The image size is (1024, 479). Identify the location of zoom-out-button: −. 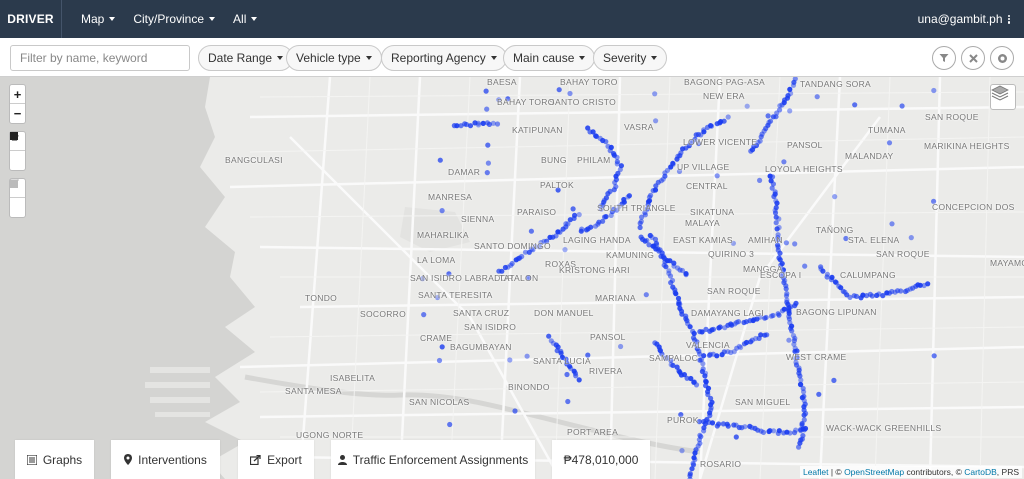
(17, 113).